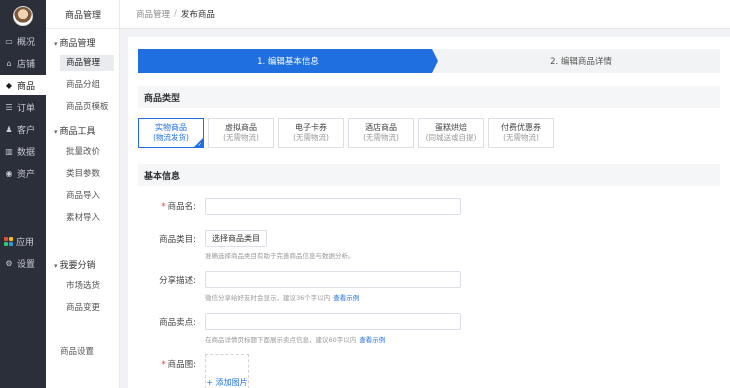 The height and width of the screenshot is (388, 730). I want to click on product-name-label: * 商品名:, so click(162, 206).